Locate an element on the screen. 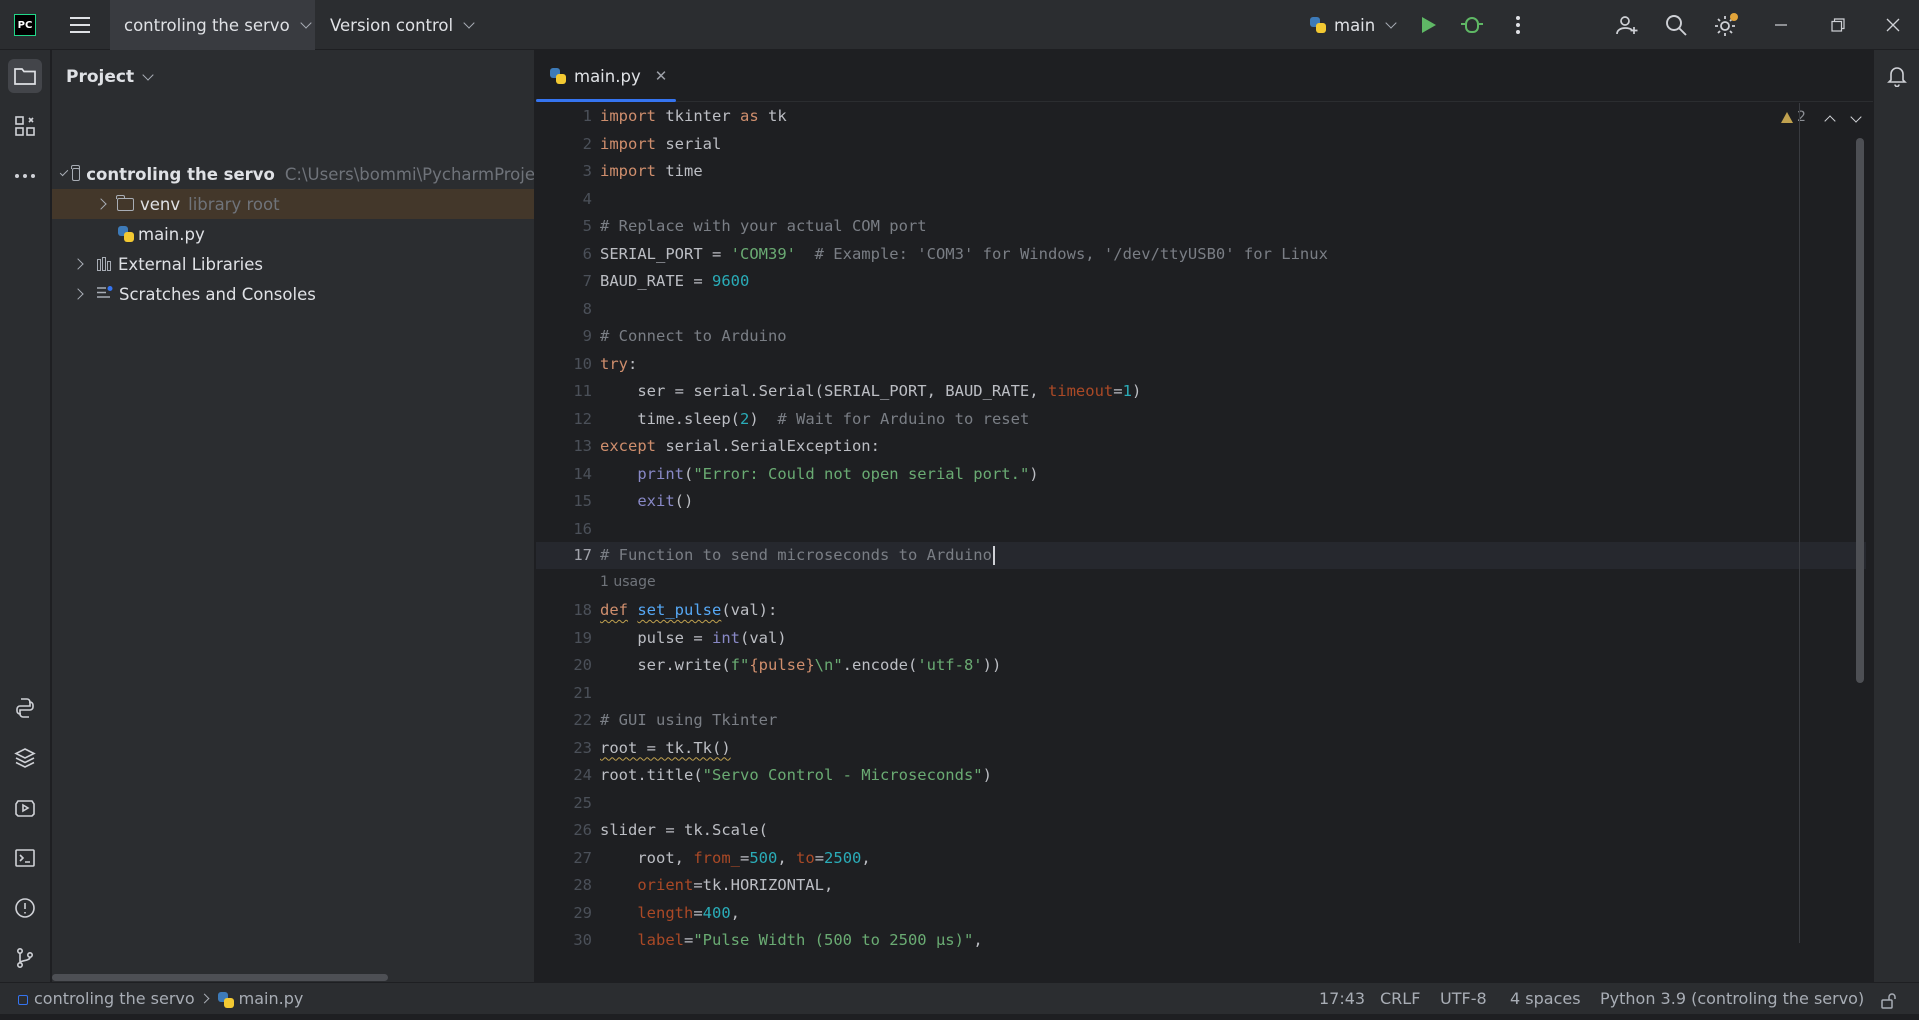 The width and height of the screenshot is (1919, 1020). breadcrumb-project: controling the servo is located at coordinates (114, 998).